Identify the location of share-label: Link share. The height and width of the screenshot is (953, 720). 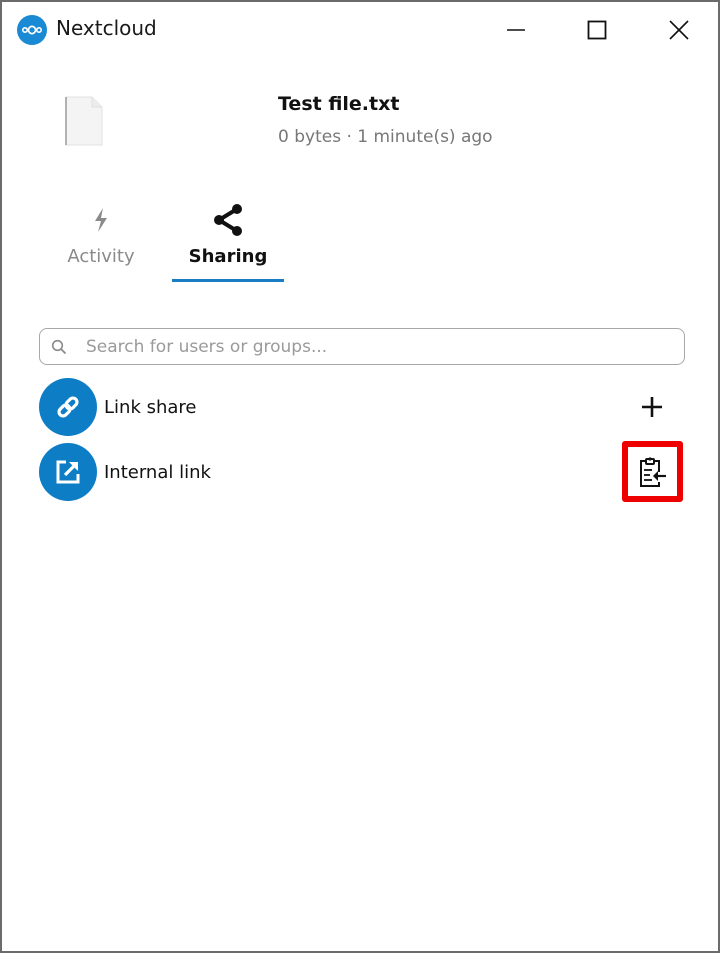
(150, 407).